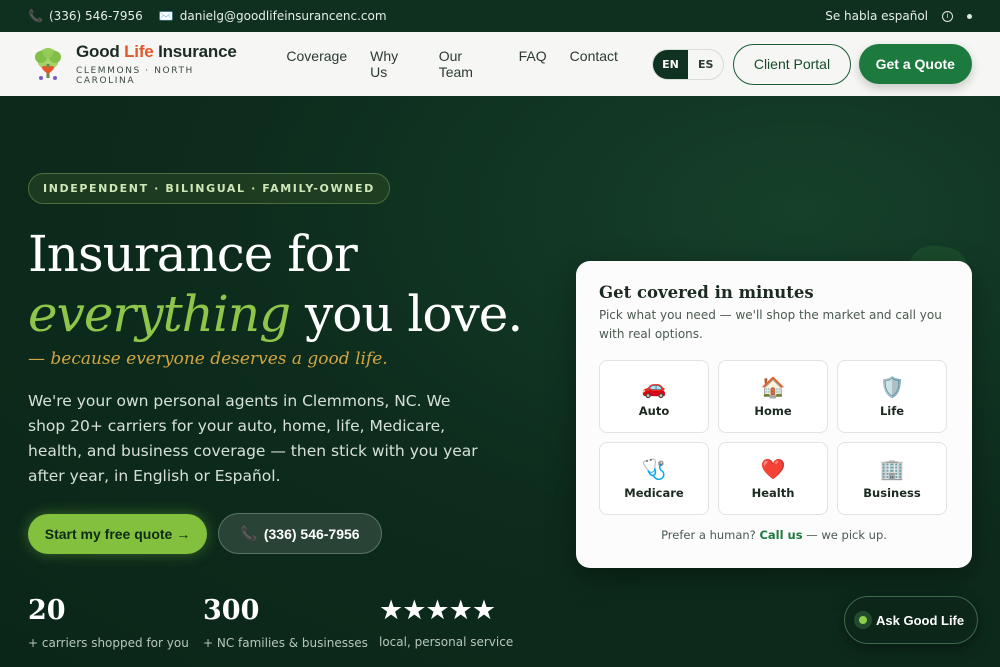  Describe the element at coordinates (285, 622) in the screenshot. I see `stat-families: 300 + NC families & businesses` at that location.